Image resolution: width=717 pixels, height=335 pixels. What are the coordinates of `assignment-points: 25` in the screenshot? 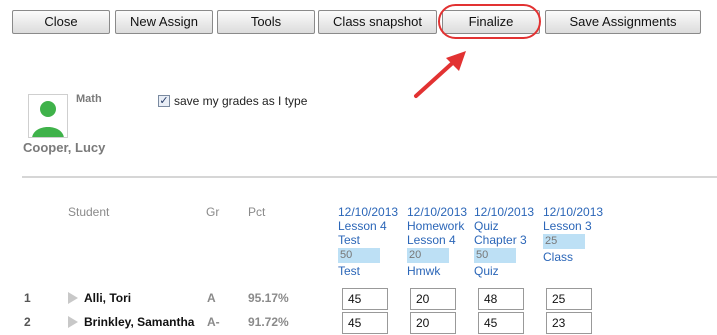 It's located at (564, 241).